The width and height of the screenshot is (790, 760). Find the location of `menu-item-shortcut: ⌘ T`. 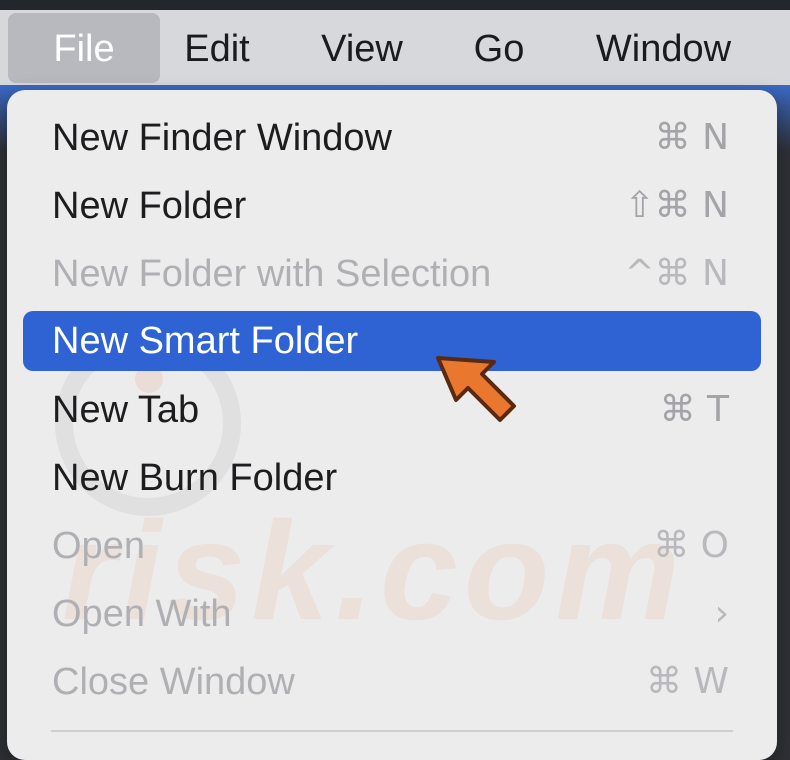

menu-item-shortcut: ⌘ T is located at coordinates (694, 409).